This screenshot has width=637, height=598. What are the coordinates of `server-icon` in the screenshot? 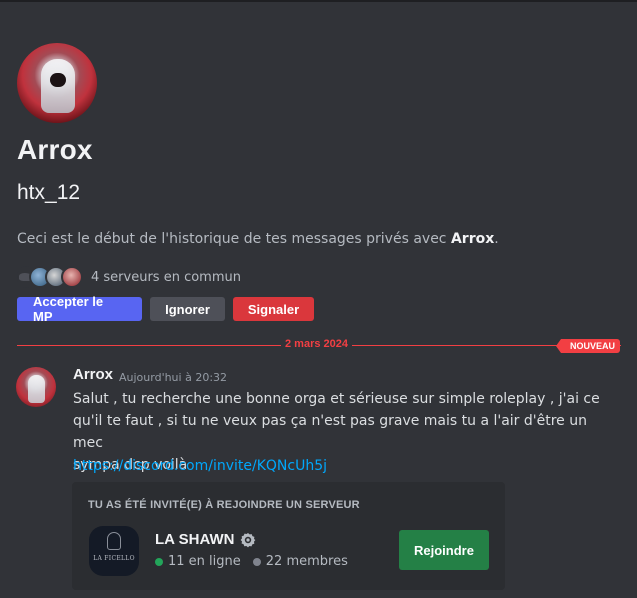 It's located at (72, 277).